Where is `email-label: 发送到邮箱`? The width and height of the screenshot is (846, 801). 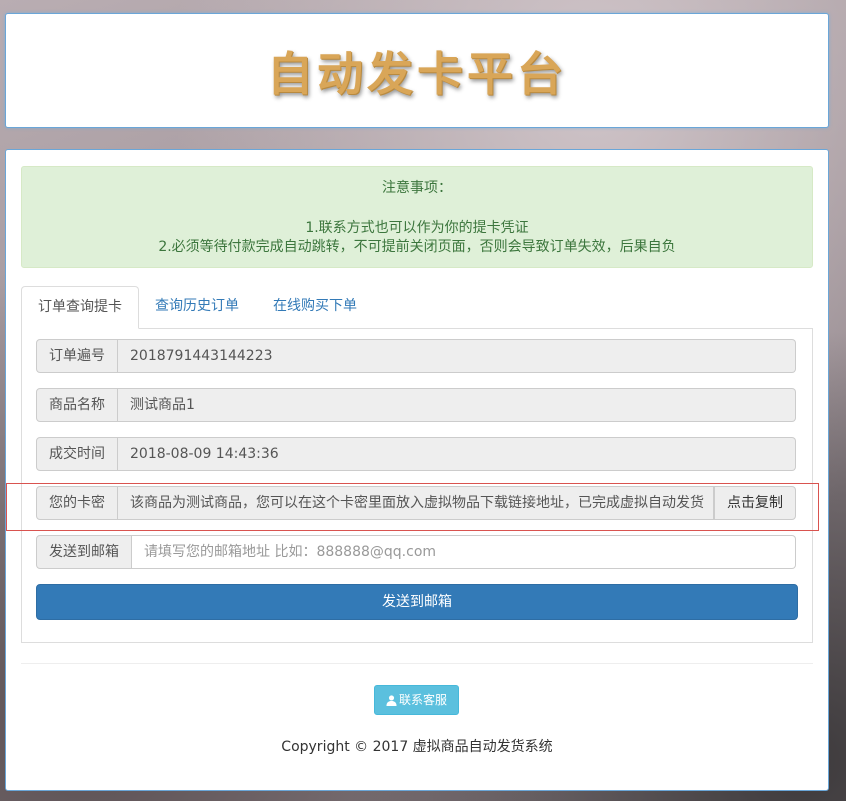 email-label: 发送到邮箱 is located at coordinates (84, 552).